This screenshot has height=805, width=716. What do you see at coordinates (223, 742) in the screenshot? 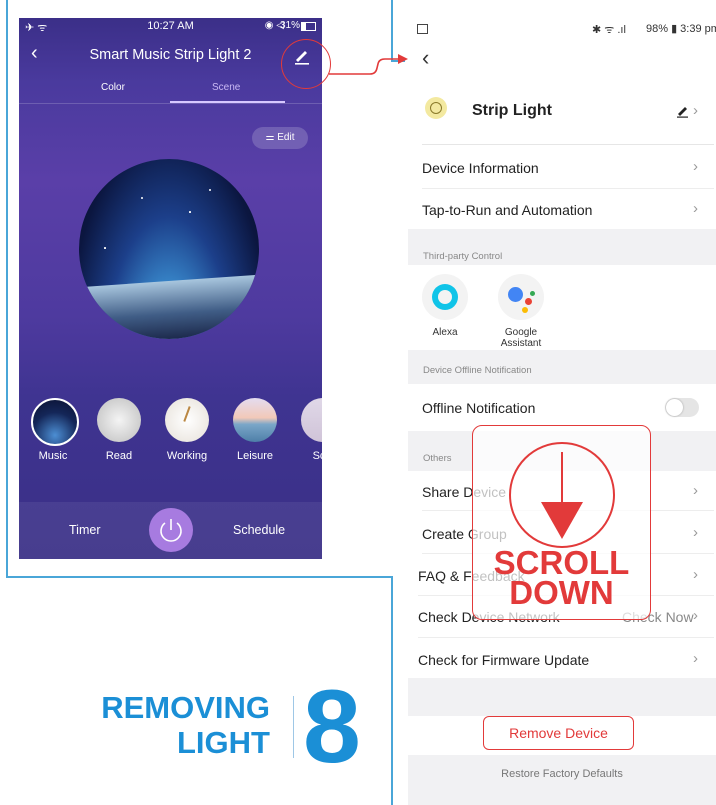
I see `caption-line2: LIGHT` at bounding box center [223, 742].